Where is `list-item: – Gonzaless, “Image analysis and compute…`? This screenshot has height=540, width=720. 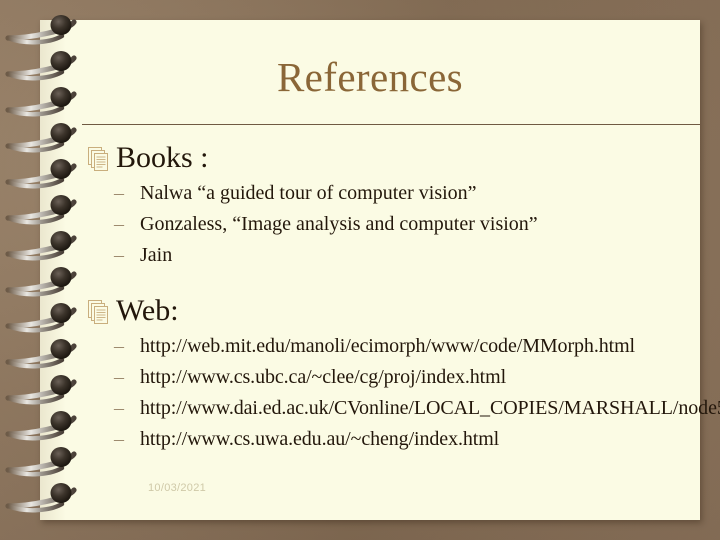
list-item: – Gonzaless, “Image analysis and compute… is located at coordinates (407, 224).